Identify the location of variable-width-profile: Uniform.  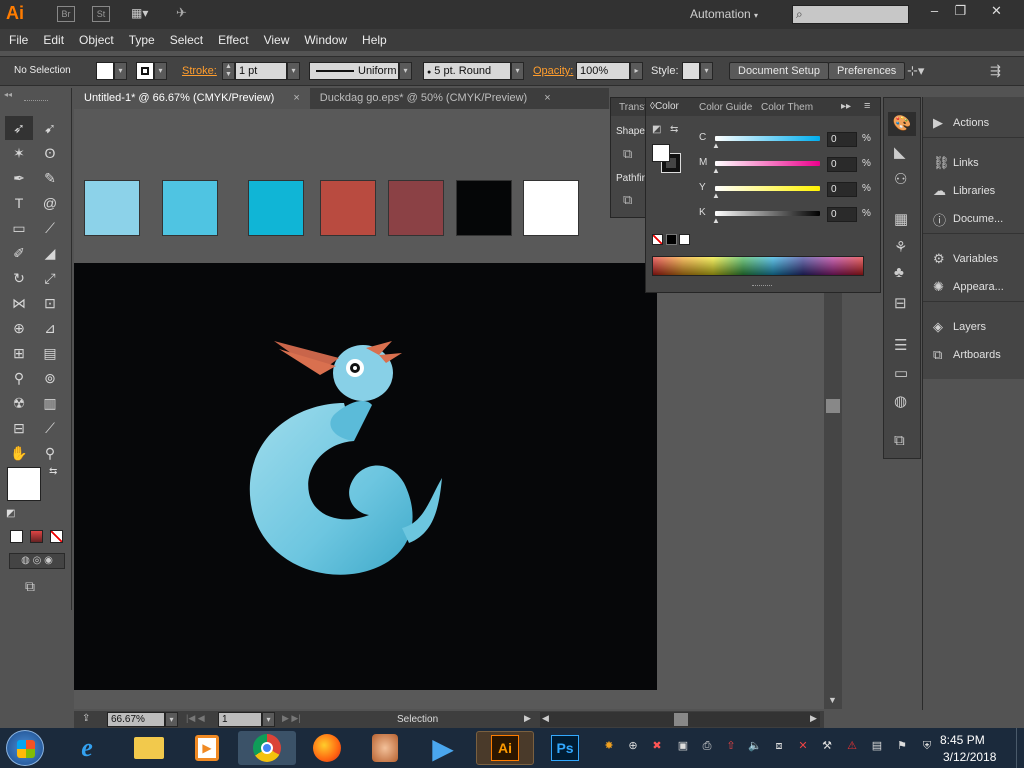
(354, 71).